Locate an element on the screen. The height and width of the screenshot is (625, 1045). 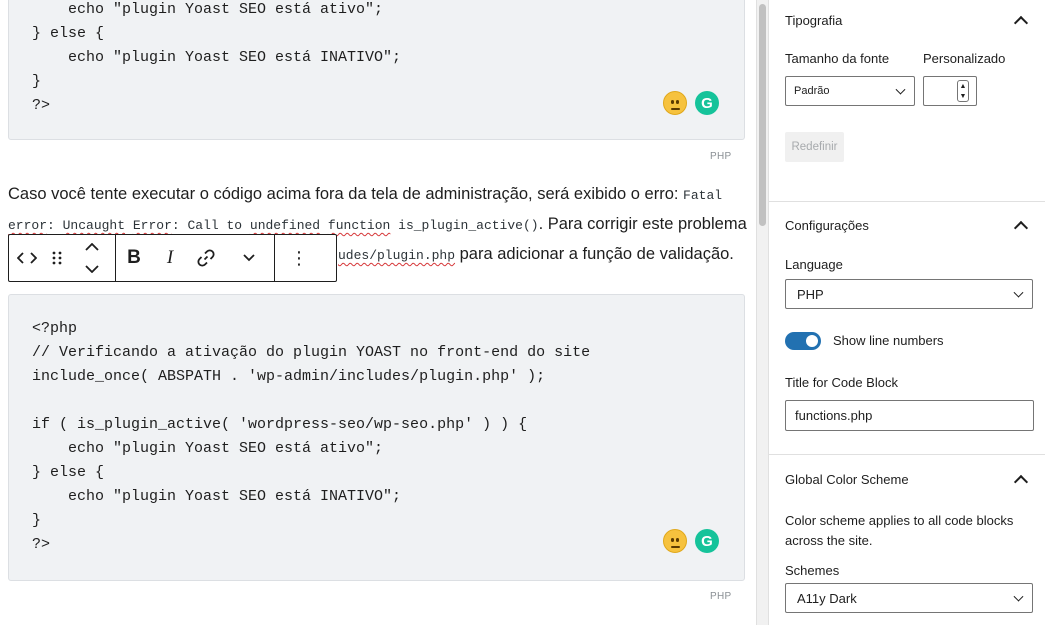
toolbar-group-options: ⋮ is located at coordinates (299, 258).